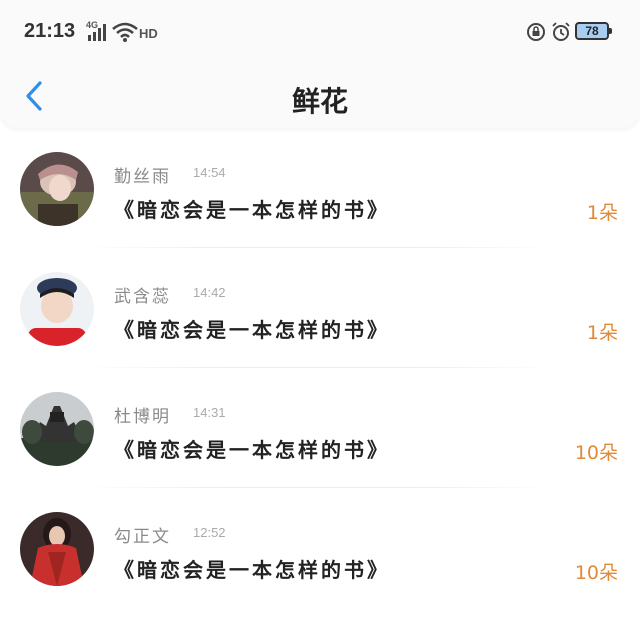  What do you see at coordinates (142, 177) in the screenshot?
I see `sender-name: 勤丝雨` at bounding box center [142, 177].